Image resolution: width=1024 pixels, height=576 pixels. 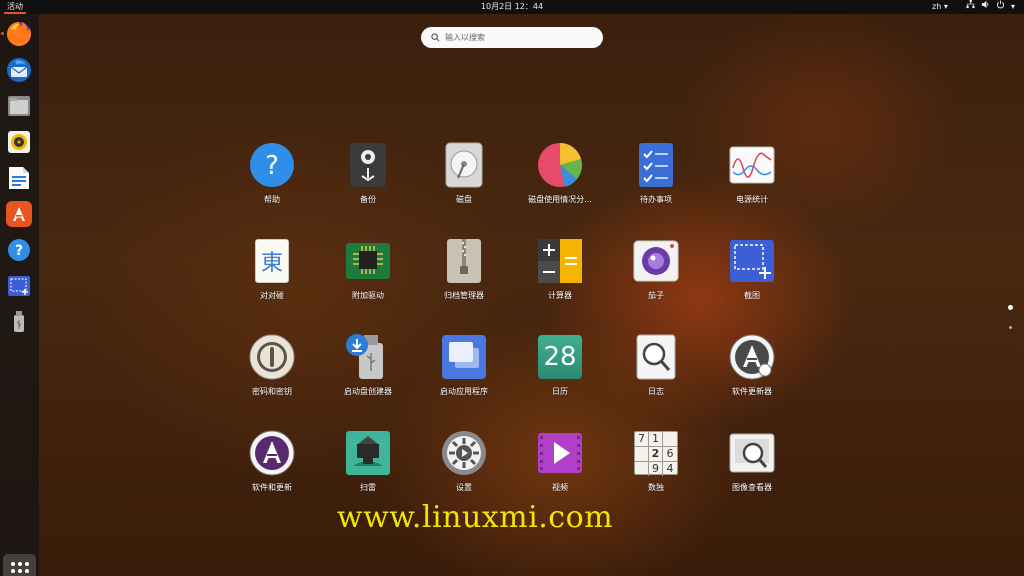 I want to click on app-label: 启动盘创建器, so click(x=368, y=391).